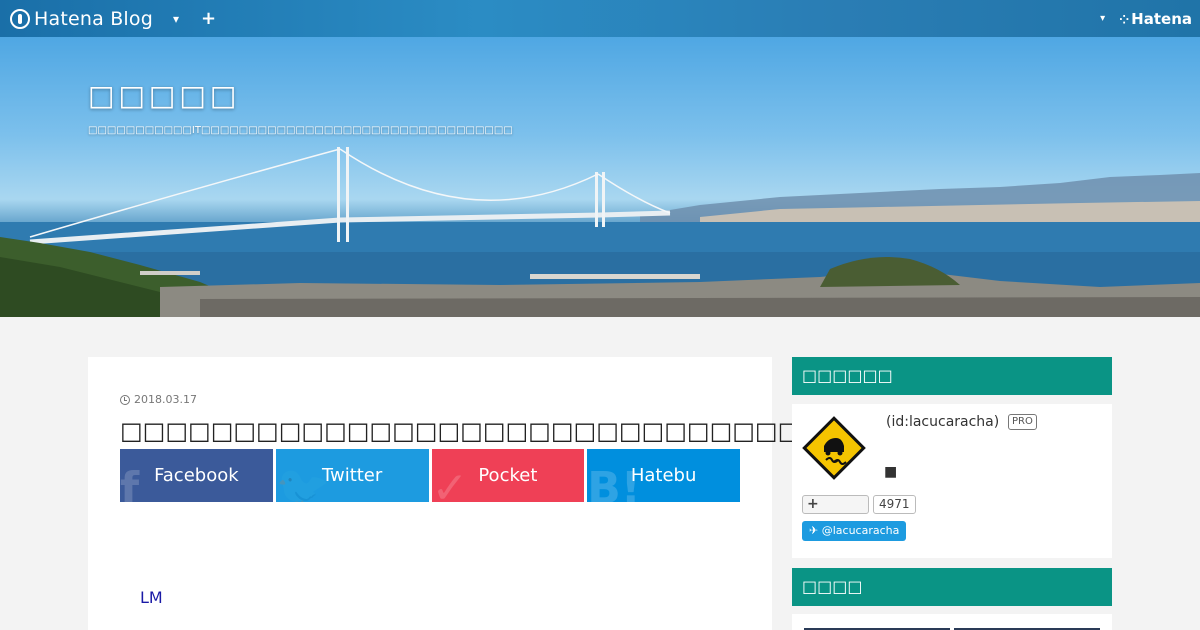 The height and width of the screenshot is (630, 1200). I want to click on slippery-road-sign-avatar, so click(834, 448).